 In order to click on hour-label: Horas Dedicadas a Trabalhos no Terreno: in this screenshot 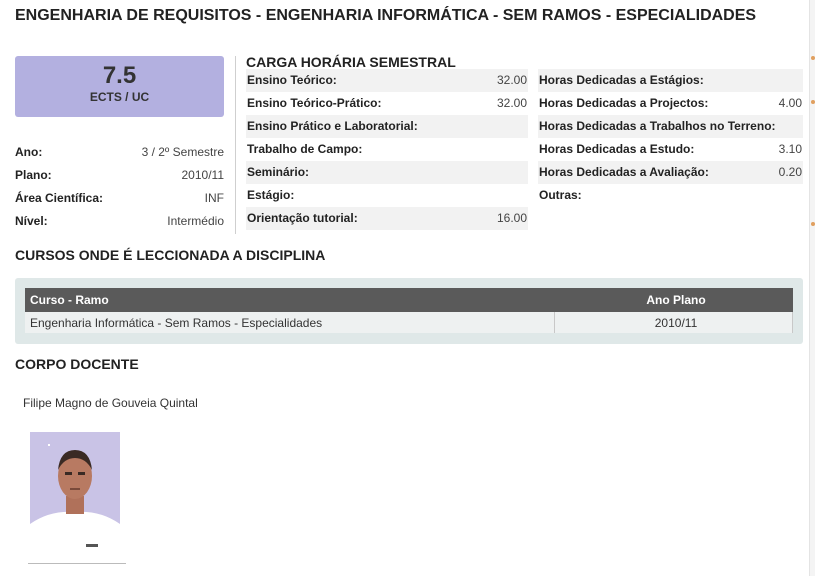, I will do `click(657, 126)`.